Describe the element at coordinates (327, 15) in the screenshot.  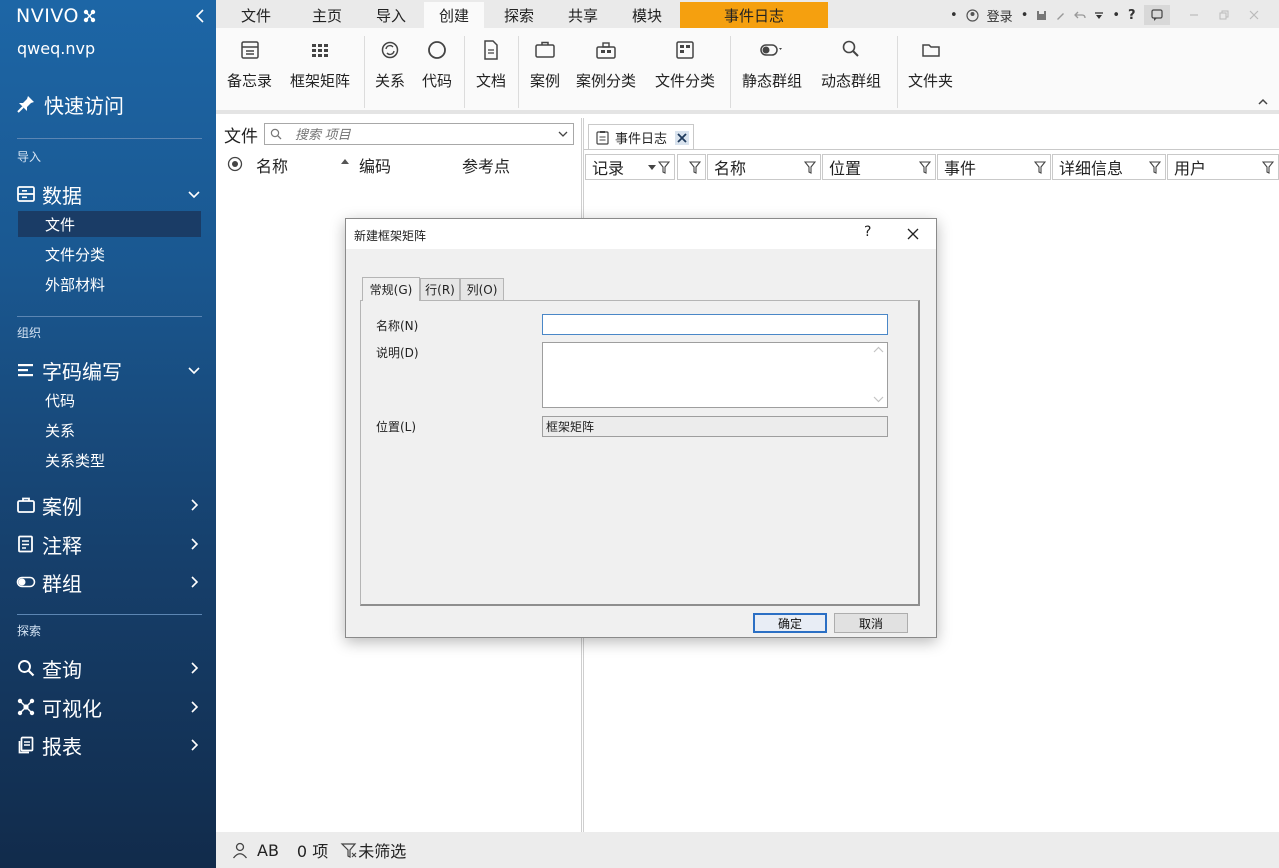
I see `tab-home: 主页` at that location.